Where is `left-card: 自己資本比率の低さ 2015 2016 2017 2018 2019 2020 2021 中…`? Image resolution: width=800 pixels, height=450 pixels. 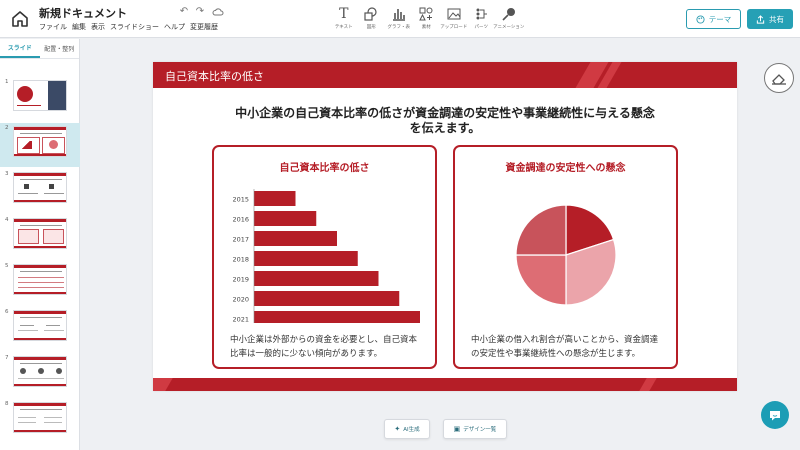 left-card: 自己資本比率の低さ 2015 2016 2017 2018 2019 2020 2021 中… is located at coordinates (324, 257).